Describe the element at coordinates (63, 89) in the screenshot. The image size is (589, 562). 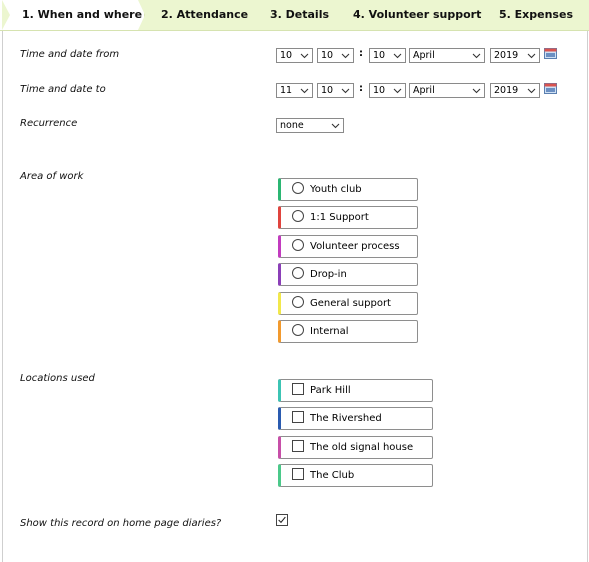
I see `time-to-label: Time and date to` at that location.